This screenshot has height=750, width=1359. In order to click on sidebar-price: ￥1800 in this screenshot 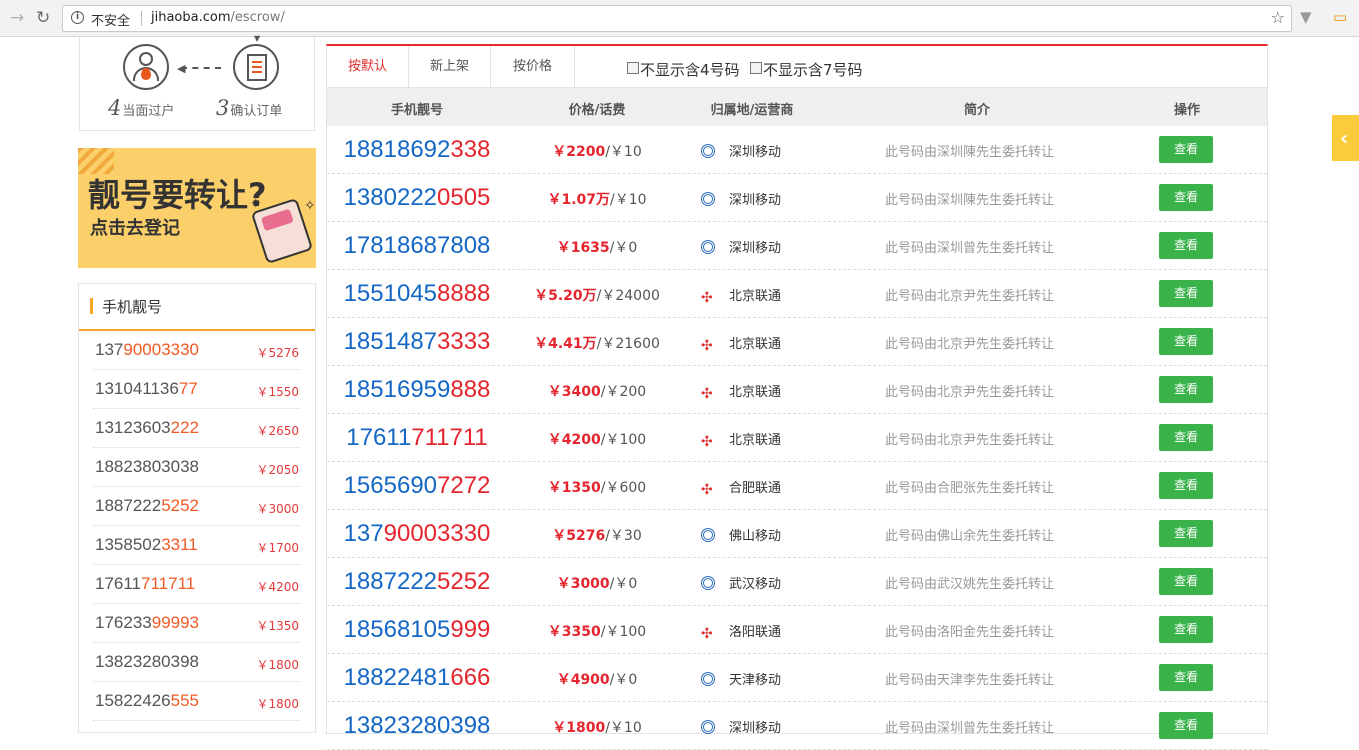, I will do `click(277, 704)`.